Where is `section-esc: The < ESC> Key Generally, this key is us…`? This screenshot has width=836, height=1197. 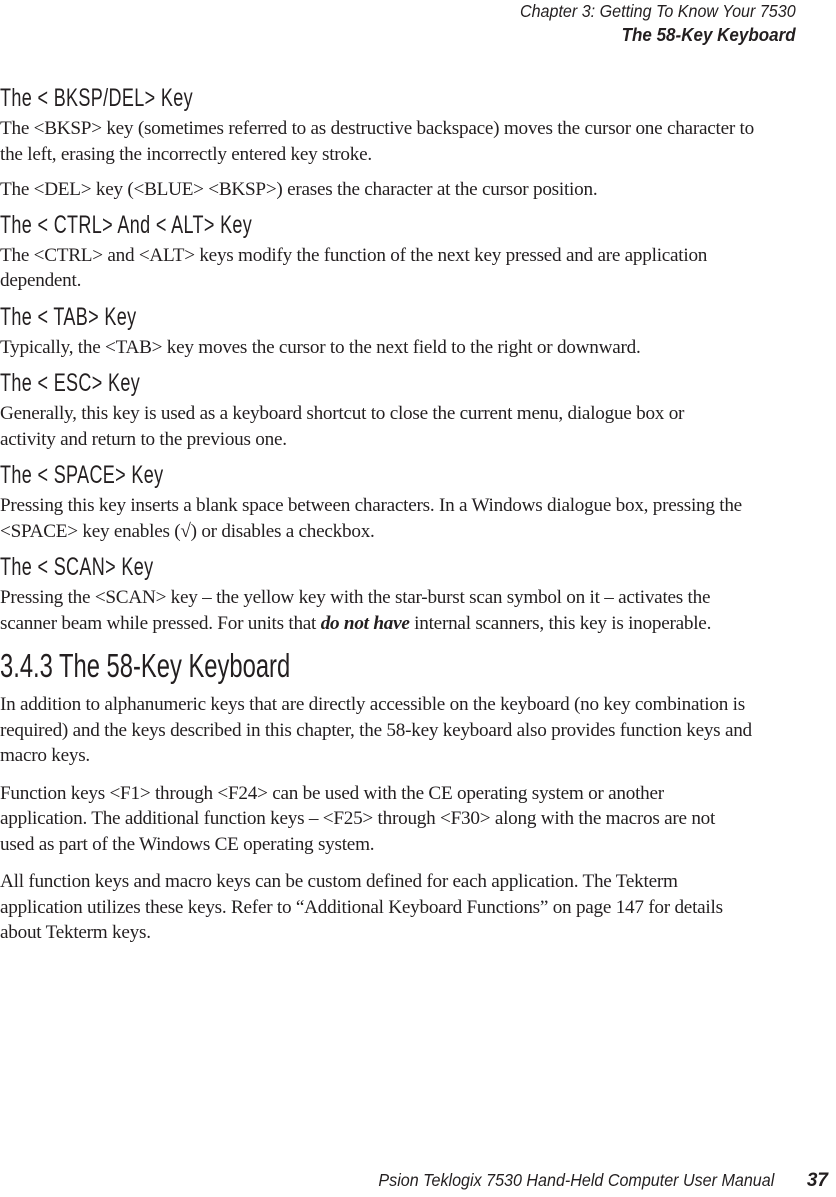
section-esc: The < ESC> Key Generally, this key is us… is located at coordinates (380, 410).